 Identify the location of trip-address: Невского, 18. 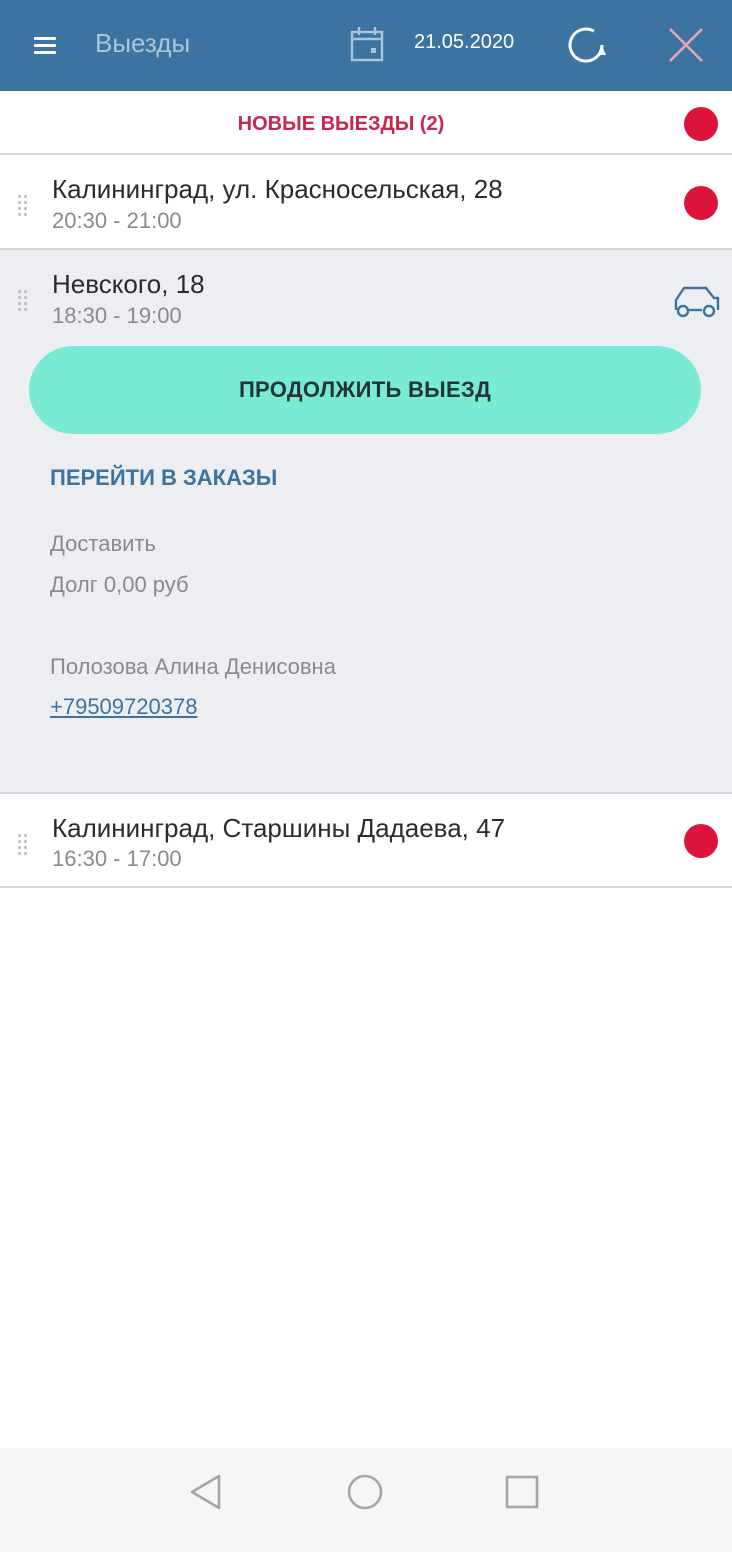
(128, 284).